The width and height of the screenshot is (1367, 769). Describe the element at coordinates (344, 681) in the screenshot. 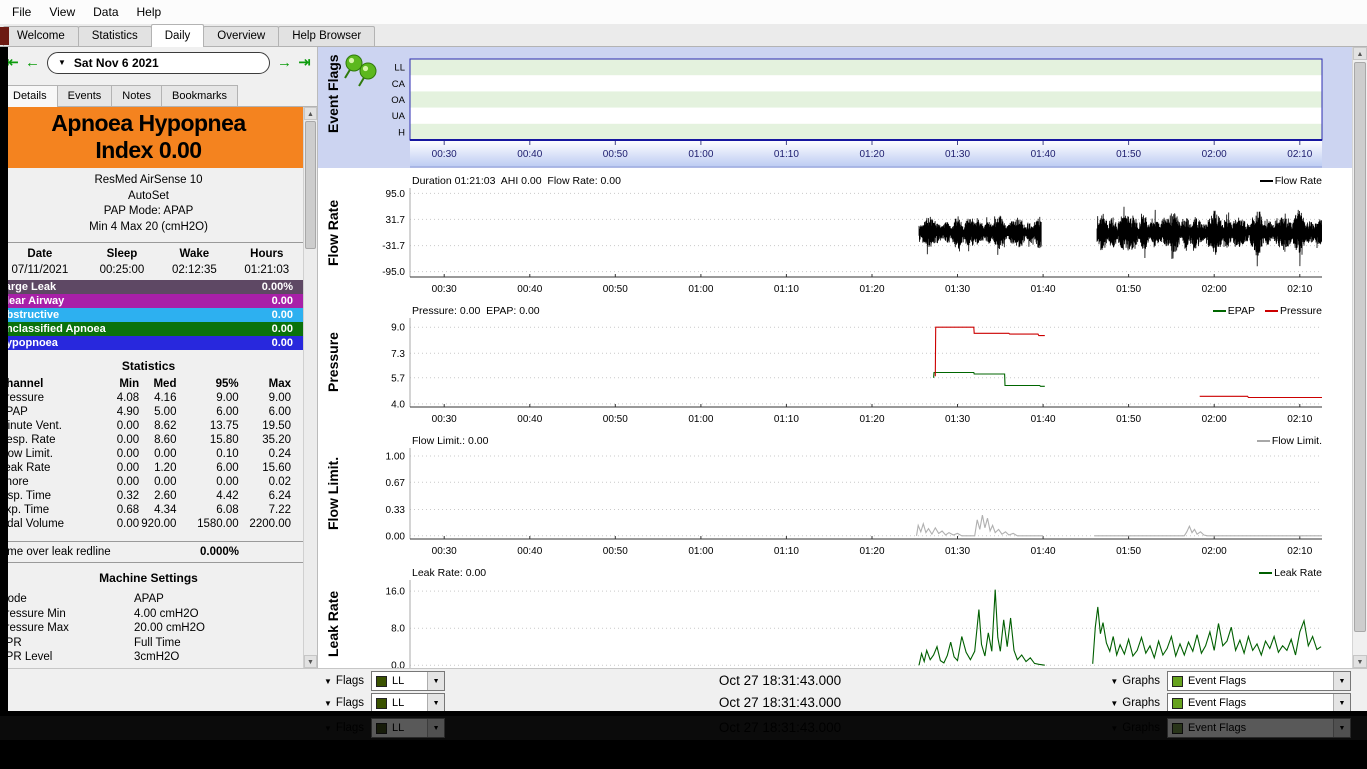

I see `flags-dropdown-button: ▼ Flags` at that location.